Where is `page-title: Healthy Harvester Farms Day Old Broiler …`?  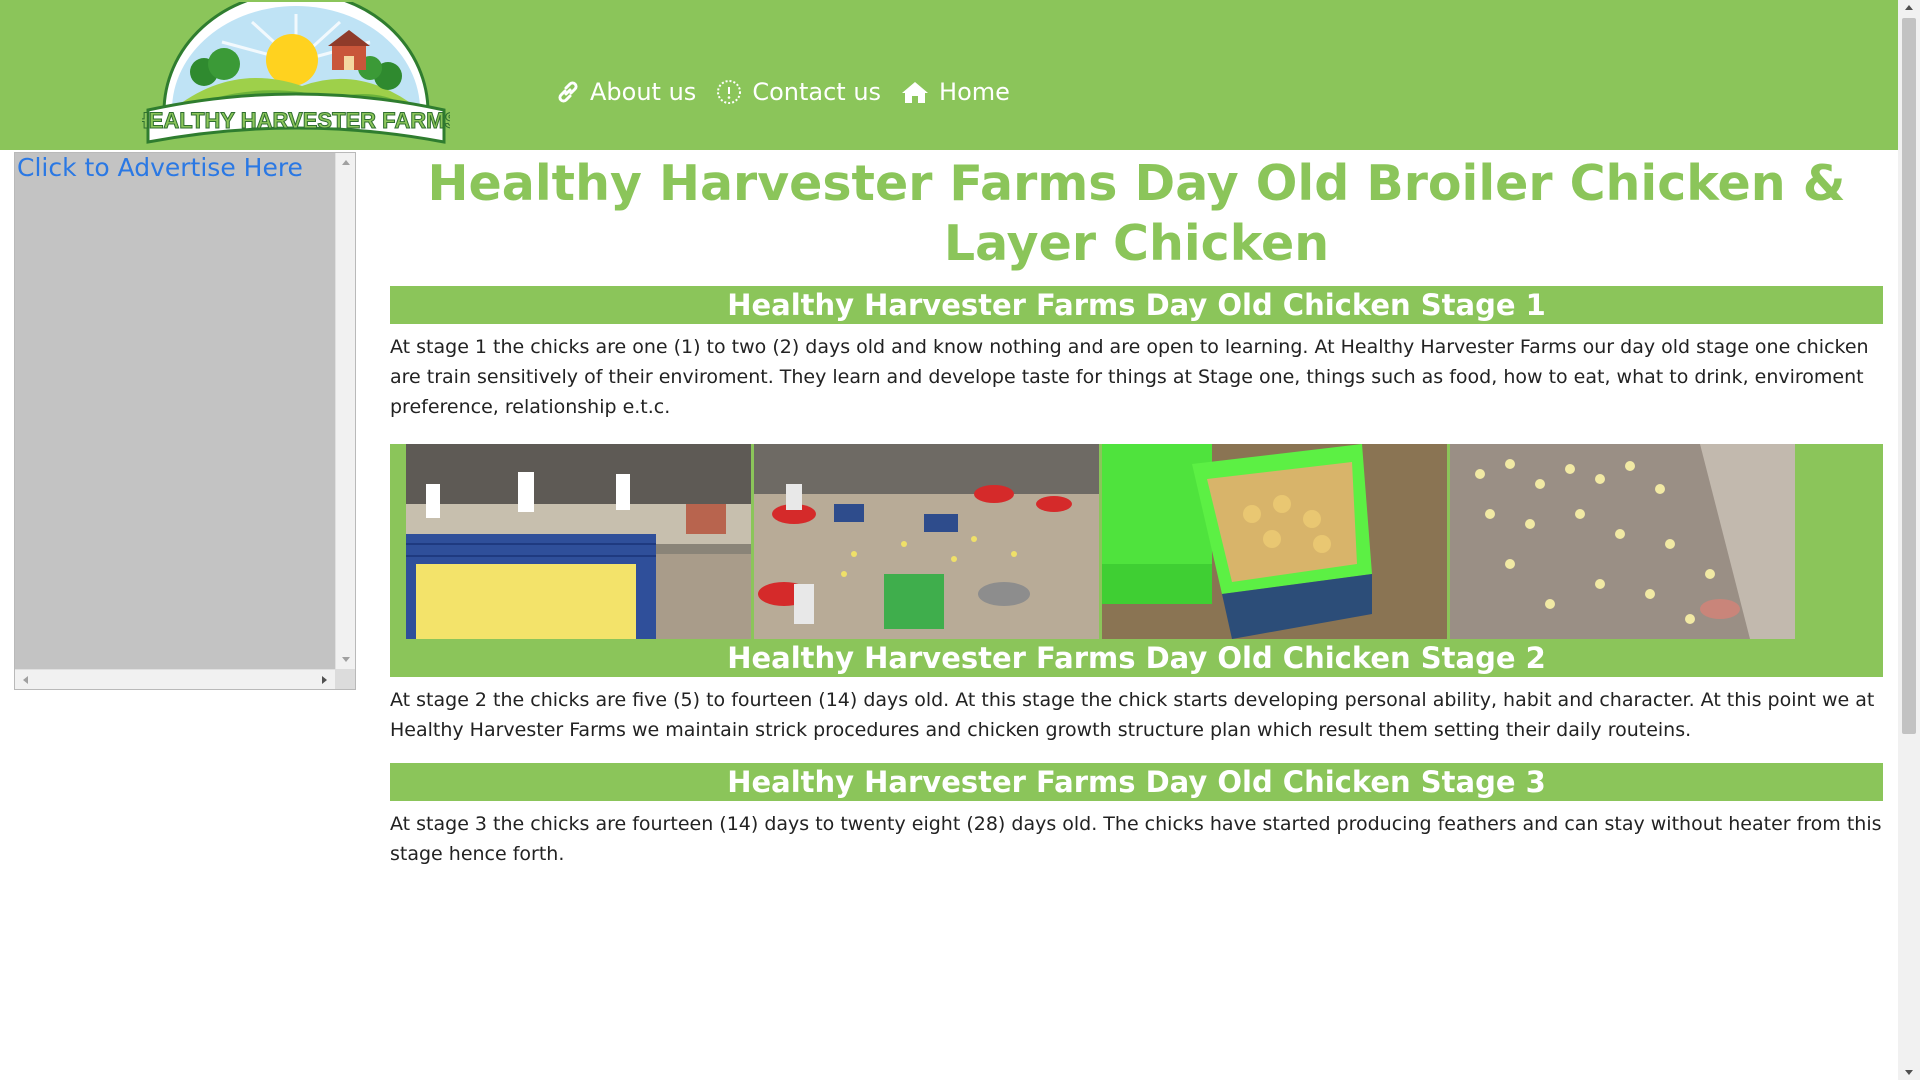
page-title: Healthy Harvester Farms Day Old Broiler … is located at coordinates (1136, 213).